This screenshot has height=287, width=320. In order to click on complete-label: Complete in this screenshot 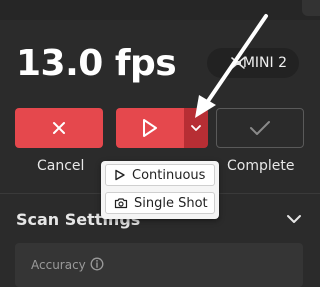, I will do `click(261, 166)`.